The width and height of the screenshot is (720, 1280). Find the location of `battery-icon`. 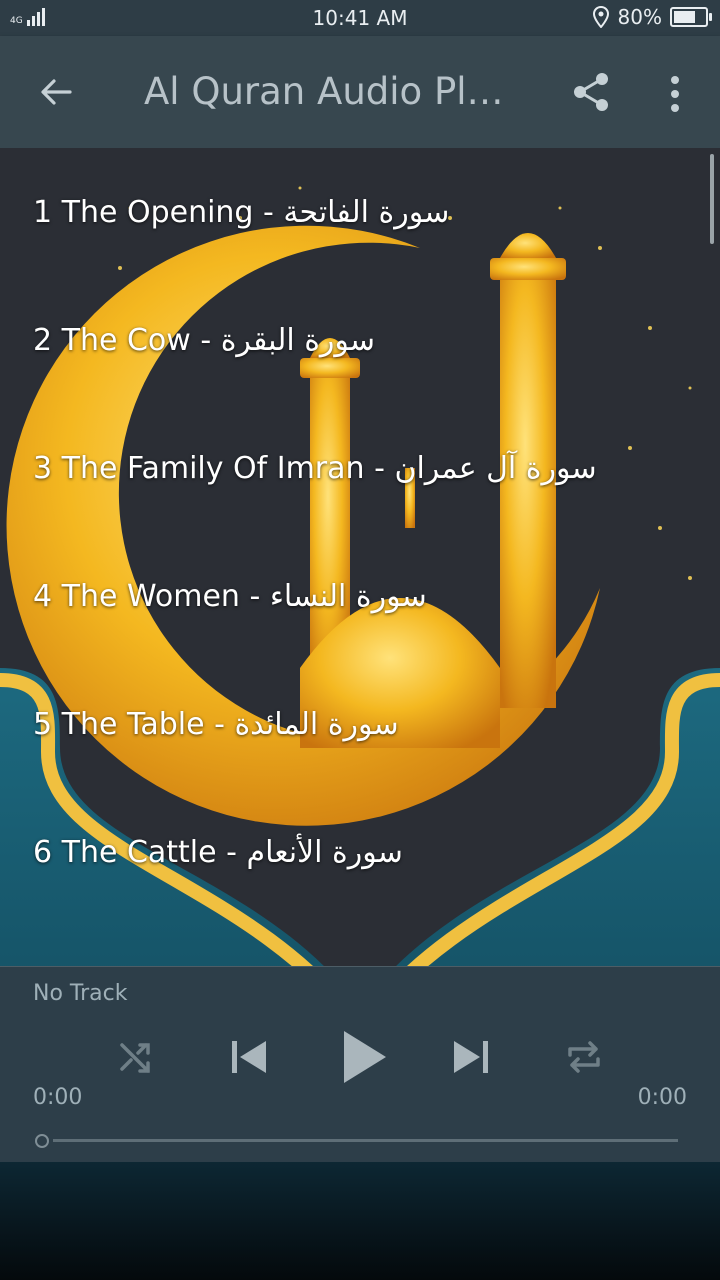

battery-icon is located at coordinates (691, 17).